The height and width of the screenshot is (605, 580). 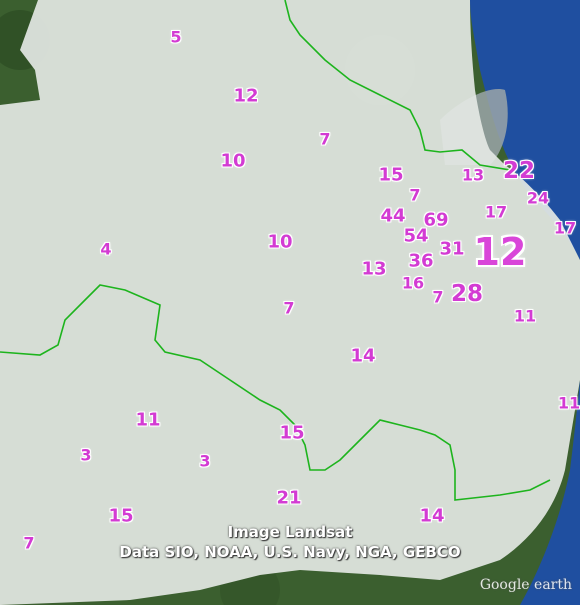 What do you see at coordinates (289, 498) in the screenshot?
I see `map-label: 21` at bounding box center [289, 498].